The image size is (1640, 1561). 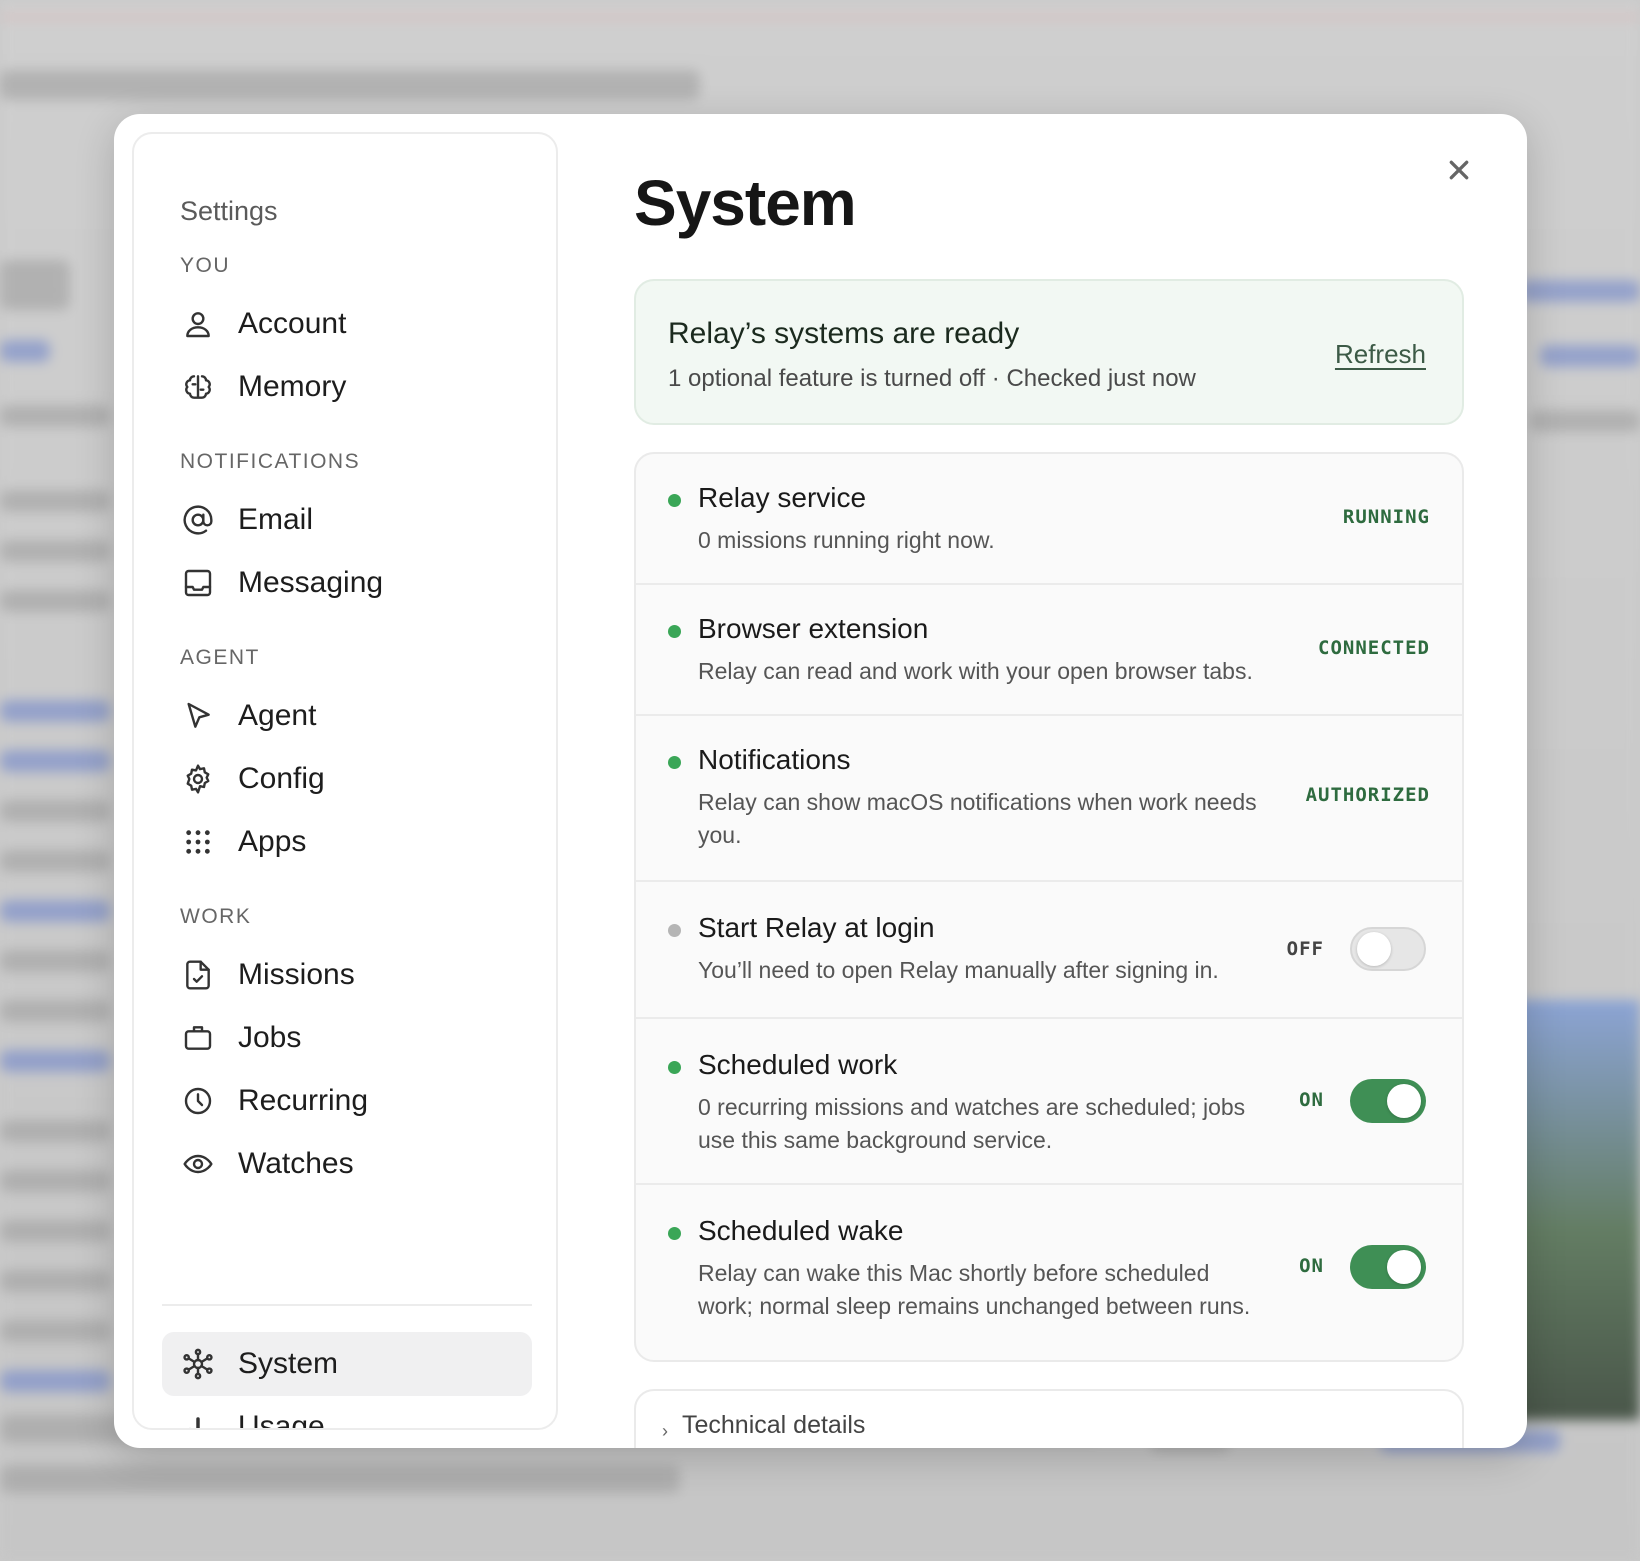 I want to click on sidebar-item-label: Memory, so click(x=292, y=386).